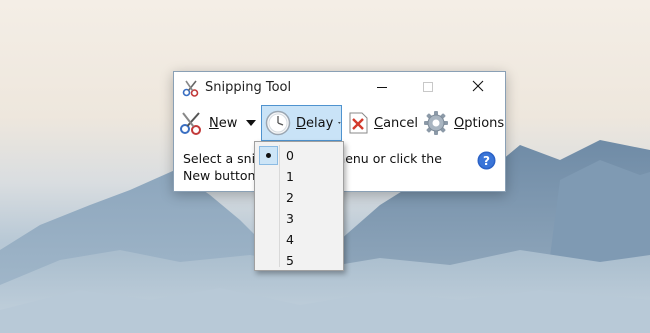 This screenshot has height=333, width=650. What do you see at coordinates (299, 155) in the screenshot?
I see `delay-option-0: 0` at bounding box center [299, 155].